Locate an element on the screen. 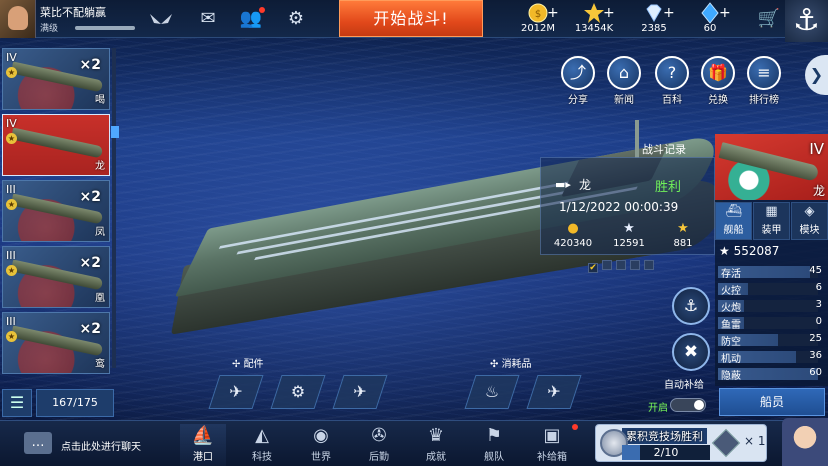 The width and height of the screenshot is (828, 466). blue-crystal-icon is located at coordinates (710, 13).